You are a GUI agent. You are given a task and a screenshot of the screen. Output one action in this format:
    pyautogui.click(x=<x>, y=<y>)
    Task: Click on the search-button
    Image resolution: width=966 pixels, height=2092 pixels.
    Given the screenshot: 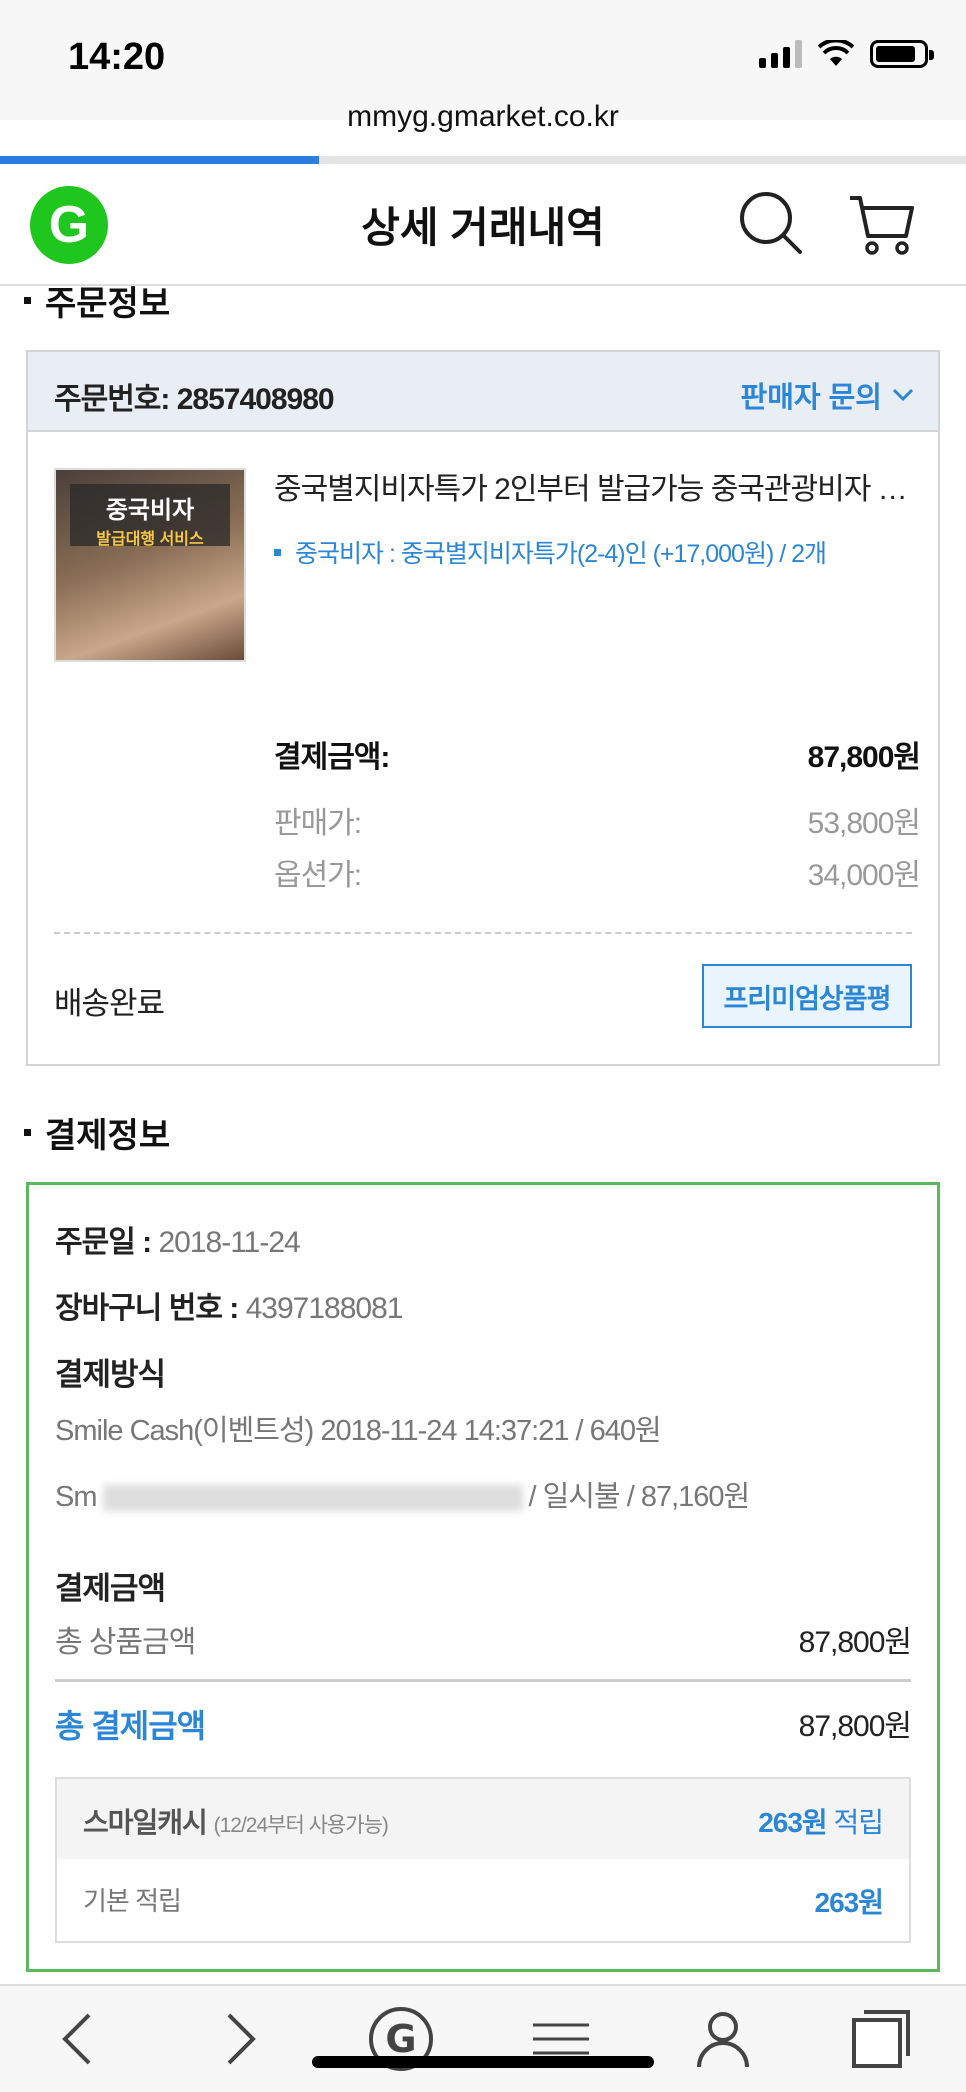 What is the action you would take?
    pyautogui.click(x=772, y=224)
    